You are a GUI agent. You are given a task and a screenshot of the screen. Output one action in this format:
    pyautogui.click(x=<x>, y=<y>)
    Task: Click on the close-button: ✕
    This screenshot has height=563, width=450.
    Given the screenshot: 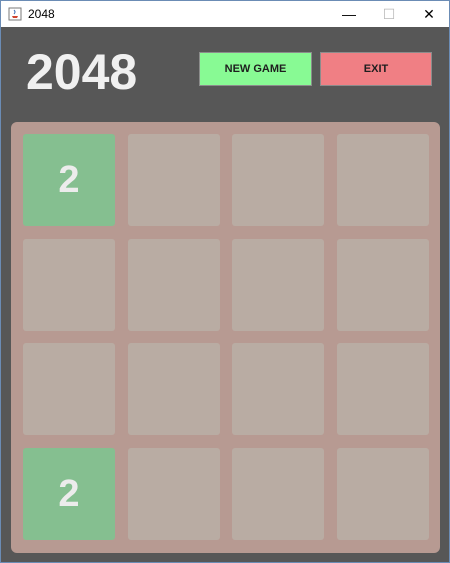 What is the action you would take?
    pyautogui.click(x=429, y=14)
    